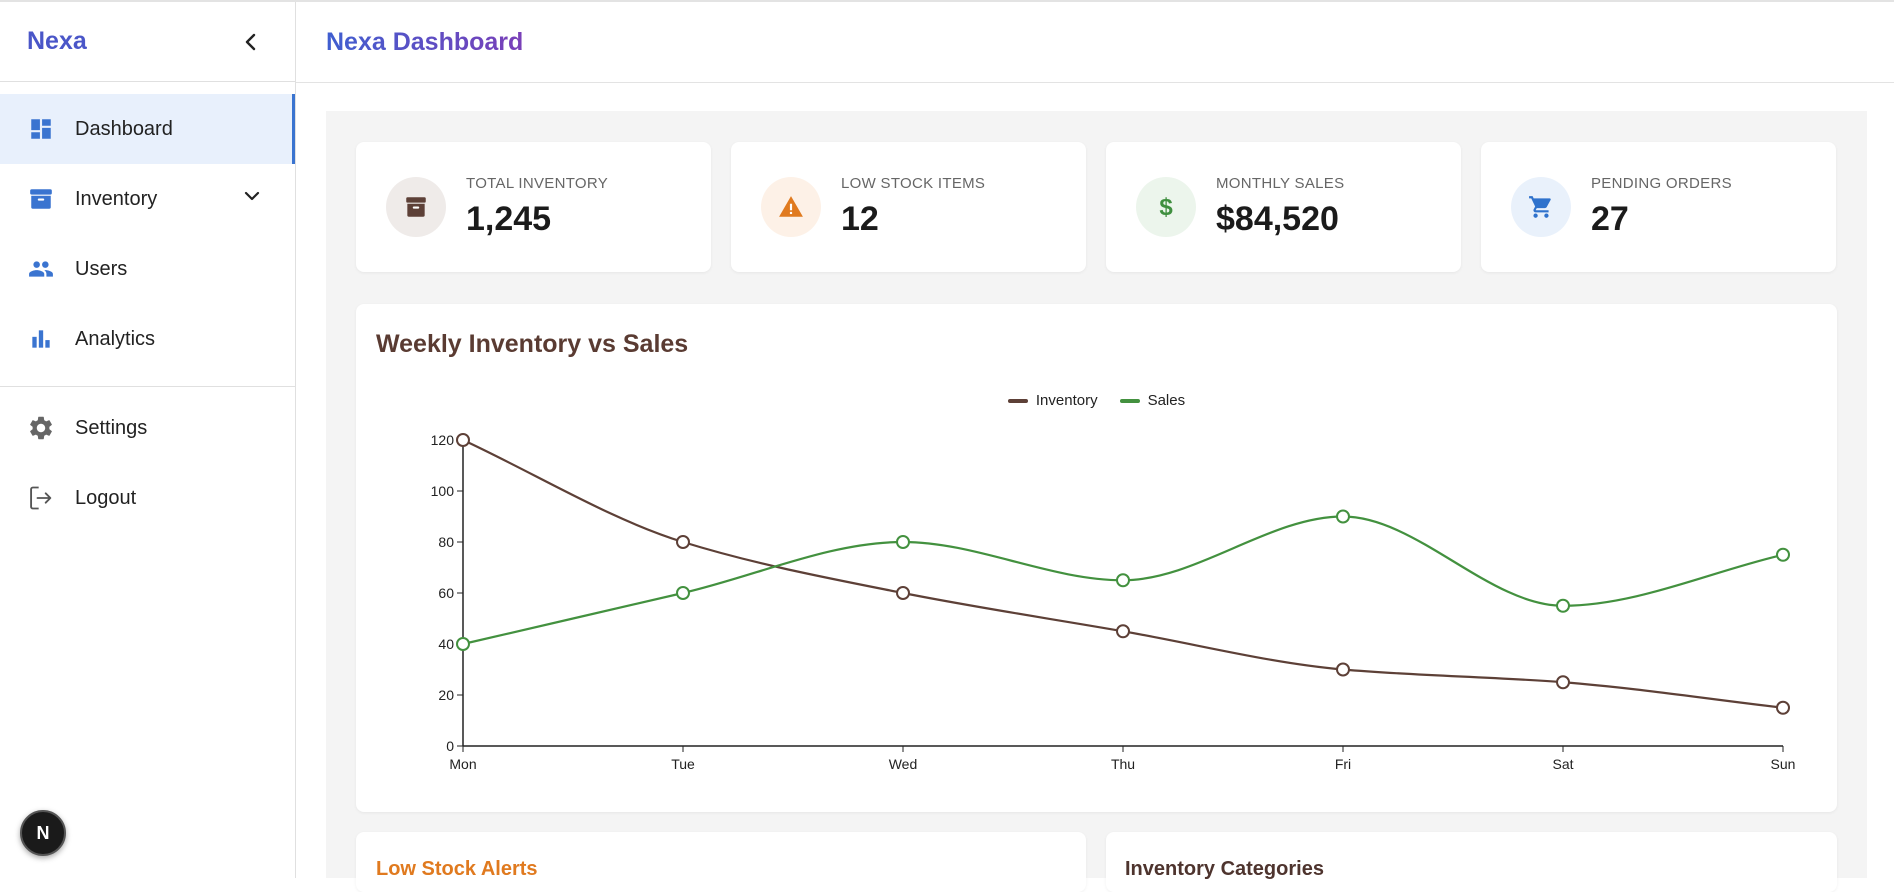  I want to click on archive-icon, so click(416, 207).